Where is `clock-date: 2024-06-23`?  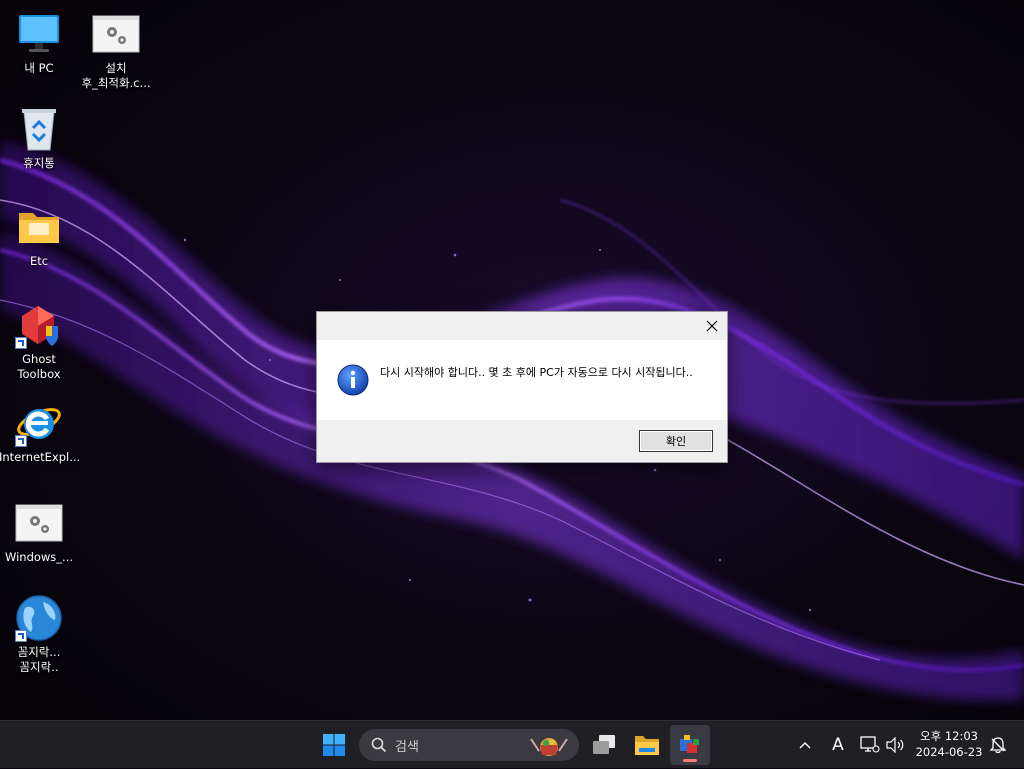 clock-date: 2024-06-23 is located at coordinates (949, 752).